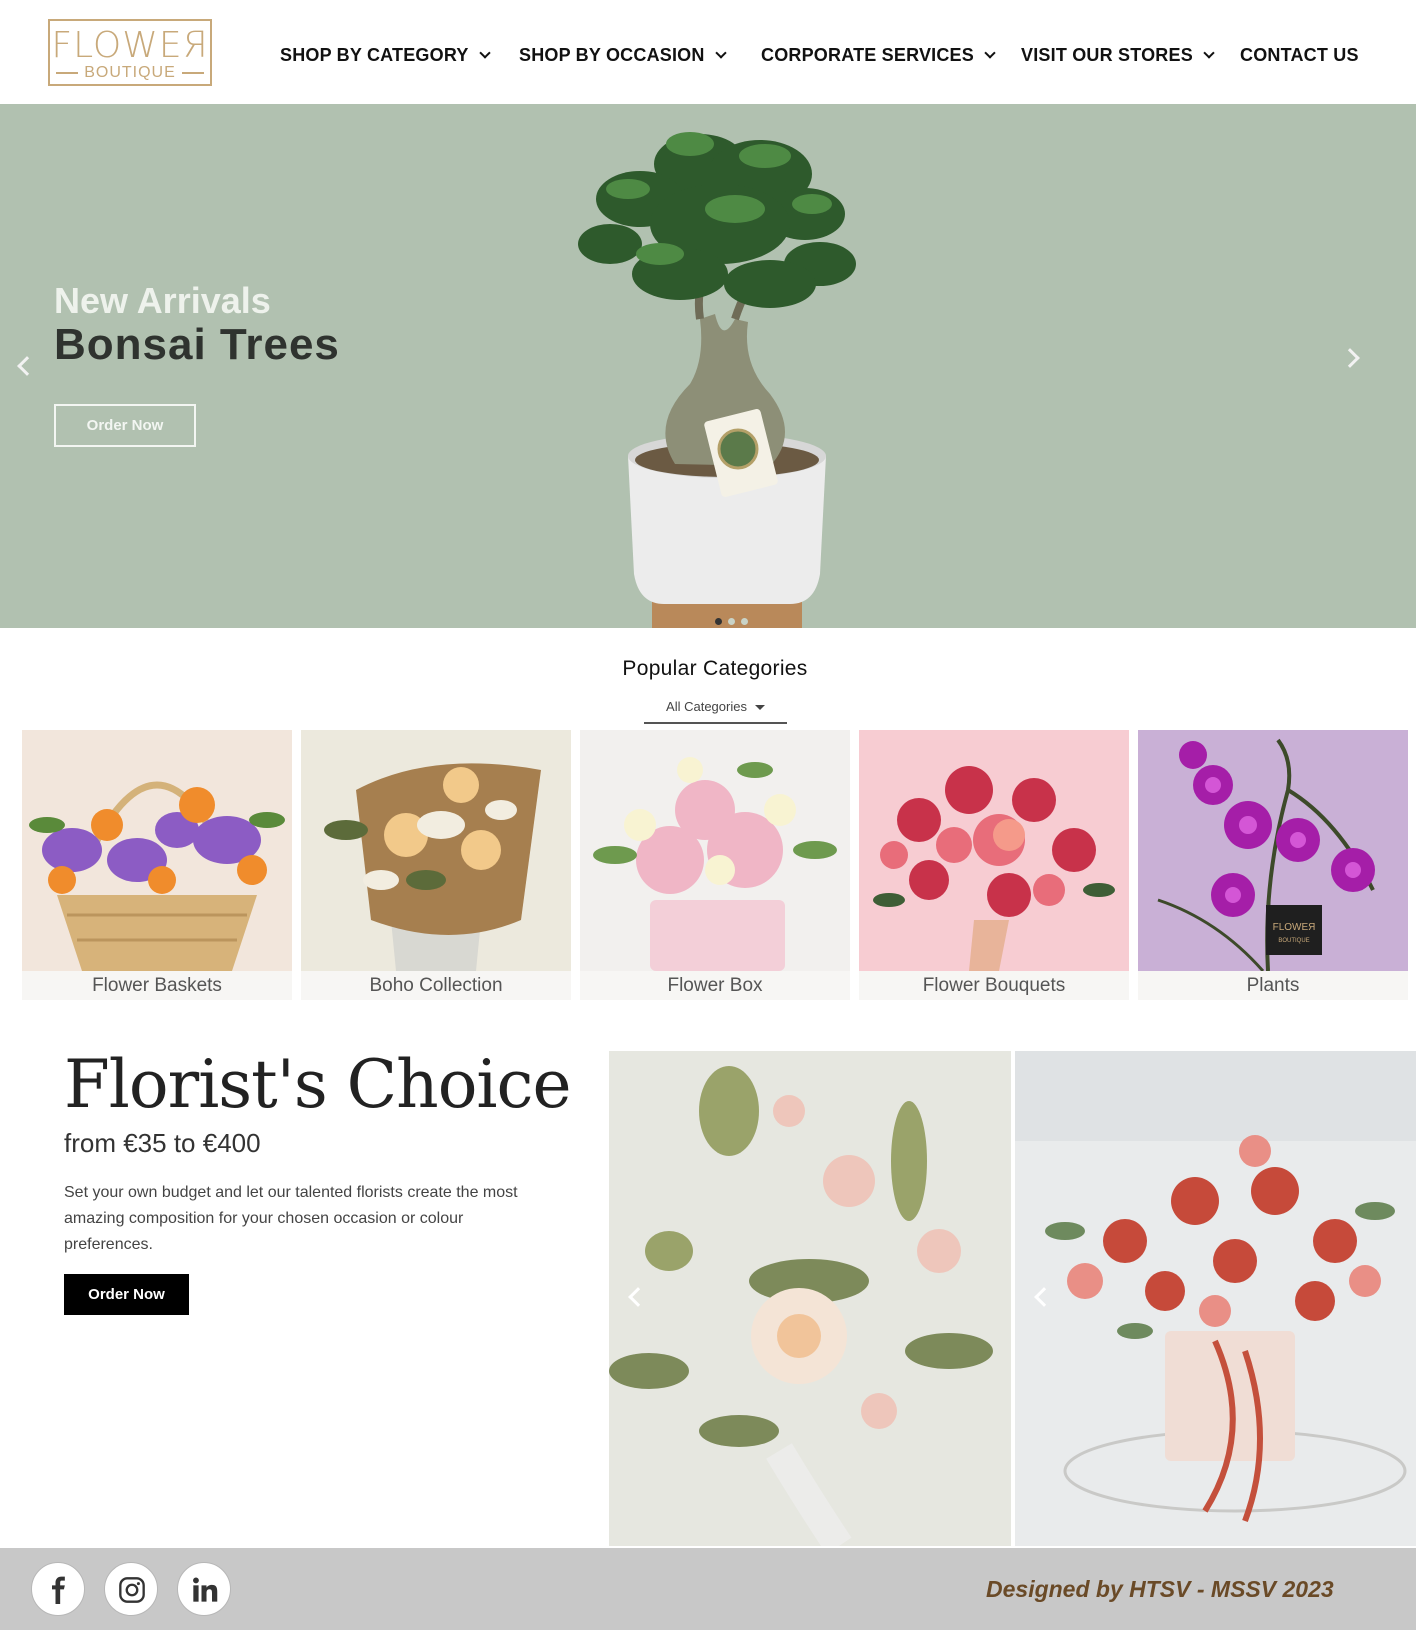 This screenshot has width=1416, height=1630. Describe the element at coordinates (436, 850) in the screenshot. I see `boho-bouquet-image` at that location.